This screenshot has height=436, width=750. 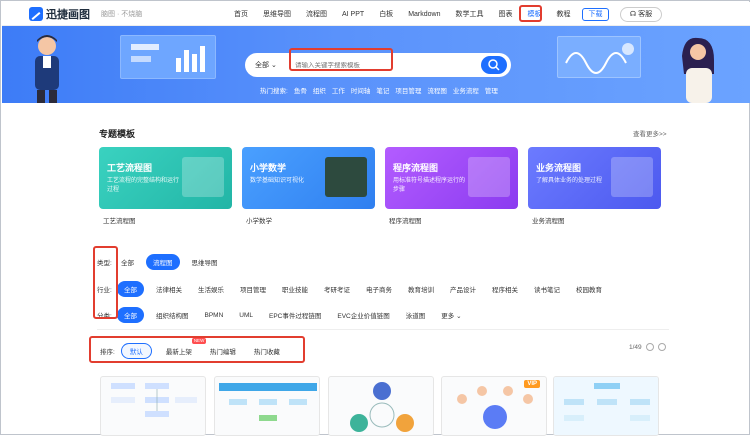 What do you see at coordinates (594, 178) in the screenshot?
I see `featured-card-business: 业务流程图 了解具体业务的处理过程` at bounding box center [594, 178].